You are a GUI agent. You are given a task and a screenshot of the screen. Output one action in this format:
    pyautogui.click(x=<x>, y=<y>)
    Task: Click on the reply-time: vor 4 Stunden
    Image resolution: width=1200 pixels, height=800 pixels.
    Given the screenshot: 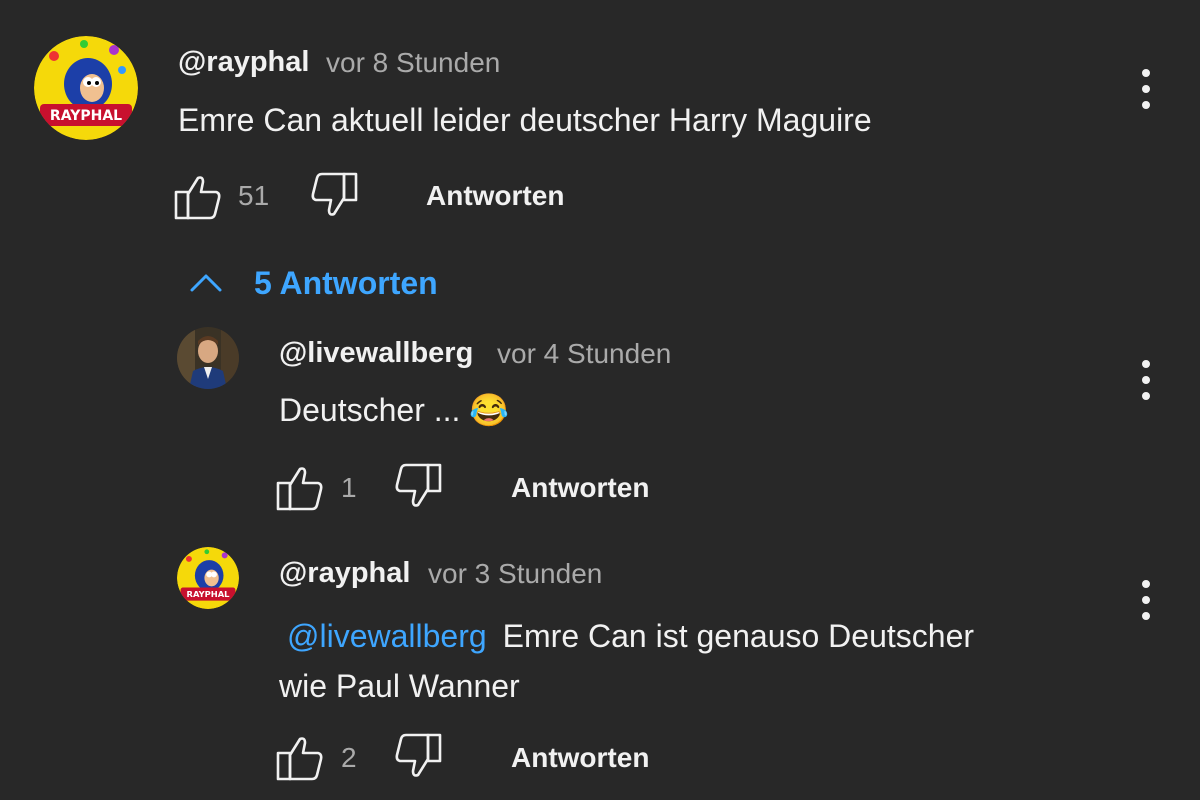 What is the action you would take?
    pyautogui.click(x=584, y=354)
    